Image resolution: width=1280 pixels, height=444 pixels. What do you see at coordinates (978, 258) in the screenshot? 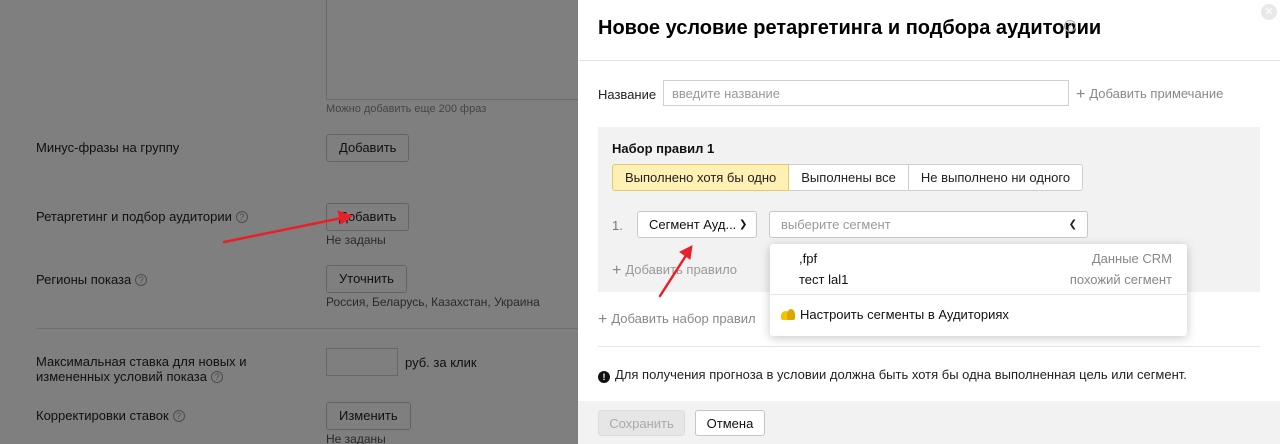
I see `segment-option: ,fpf Данные CRM` at bounding box center [978, 258].